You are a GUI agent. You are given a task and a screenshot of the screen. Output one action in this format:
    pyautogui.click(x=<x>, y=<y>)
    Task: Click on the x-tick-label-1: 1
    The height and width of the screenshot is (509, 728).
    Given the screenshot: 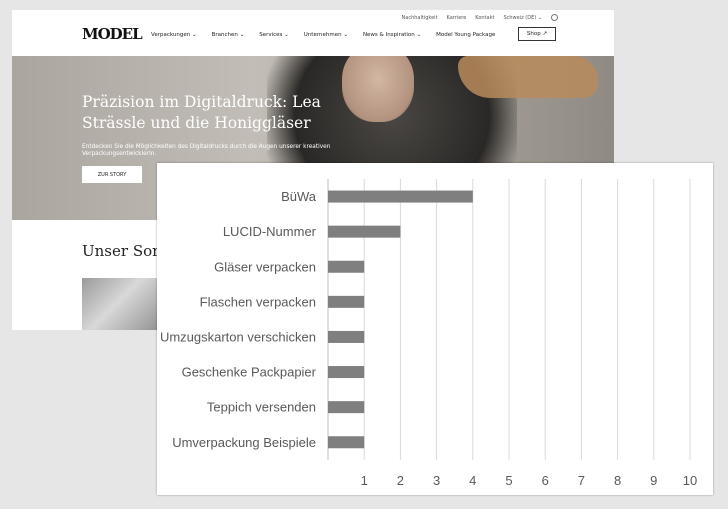 What is the action you would take?
    pyautogui.click(x=364, y=480)
    